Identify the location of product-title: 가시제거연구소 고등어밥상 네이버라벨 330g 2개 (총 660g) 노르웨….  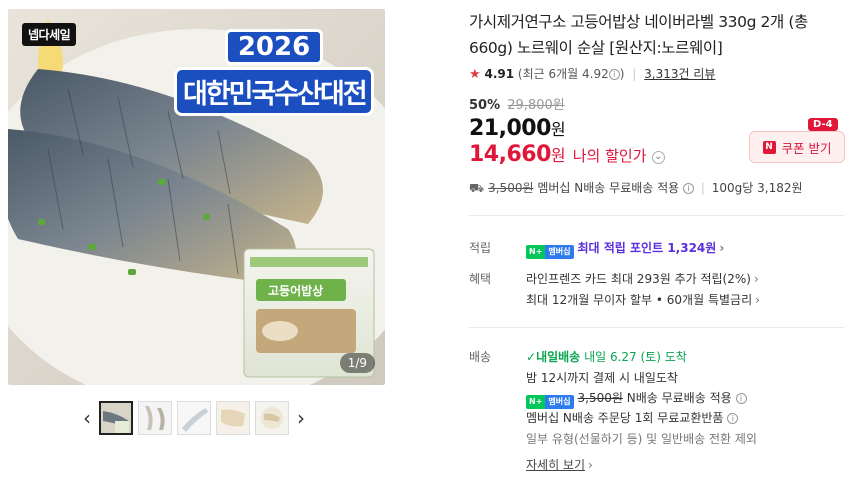
(638, 35).